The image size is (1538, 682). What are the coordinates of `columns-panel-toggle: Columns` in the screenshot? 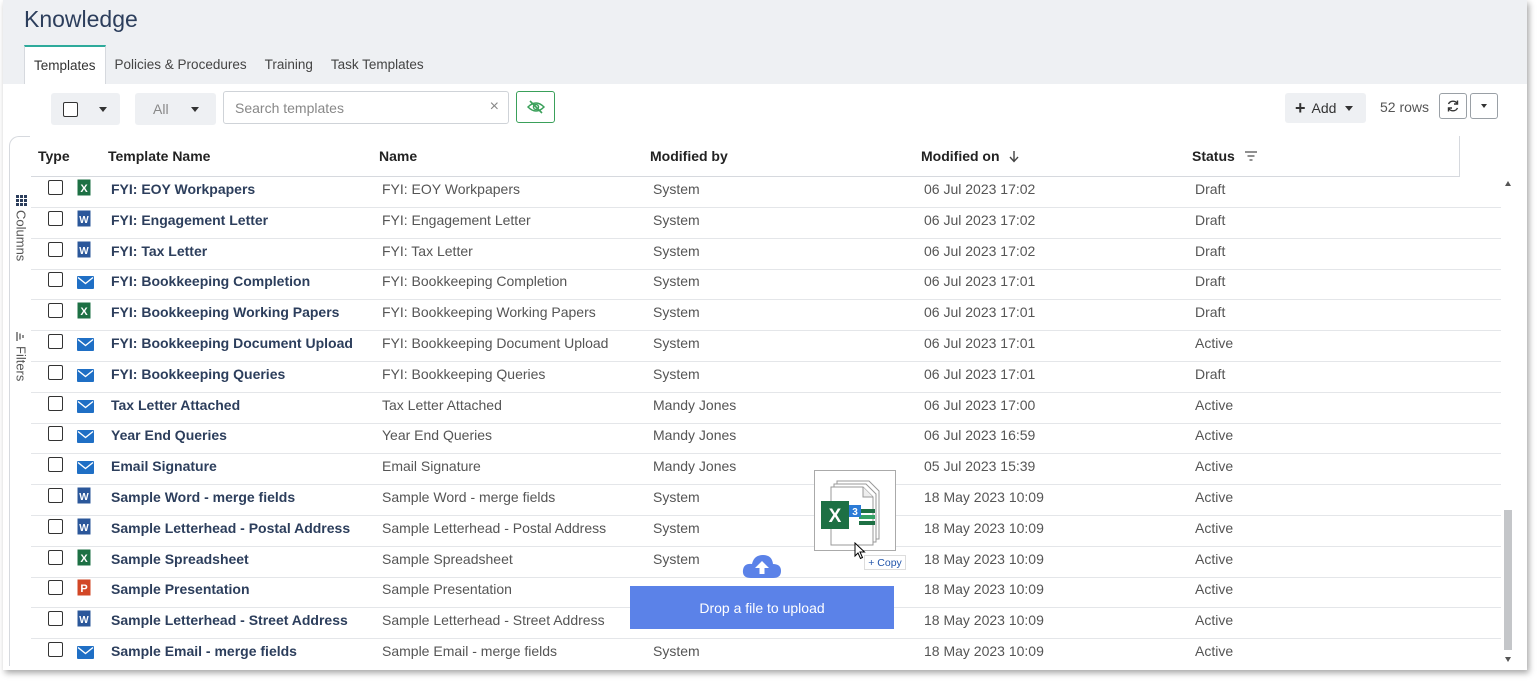 It's located at (21, 228).